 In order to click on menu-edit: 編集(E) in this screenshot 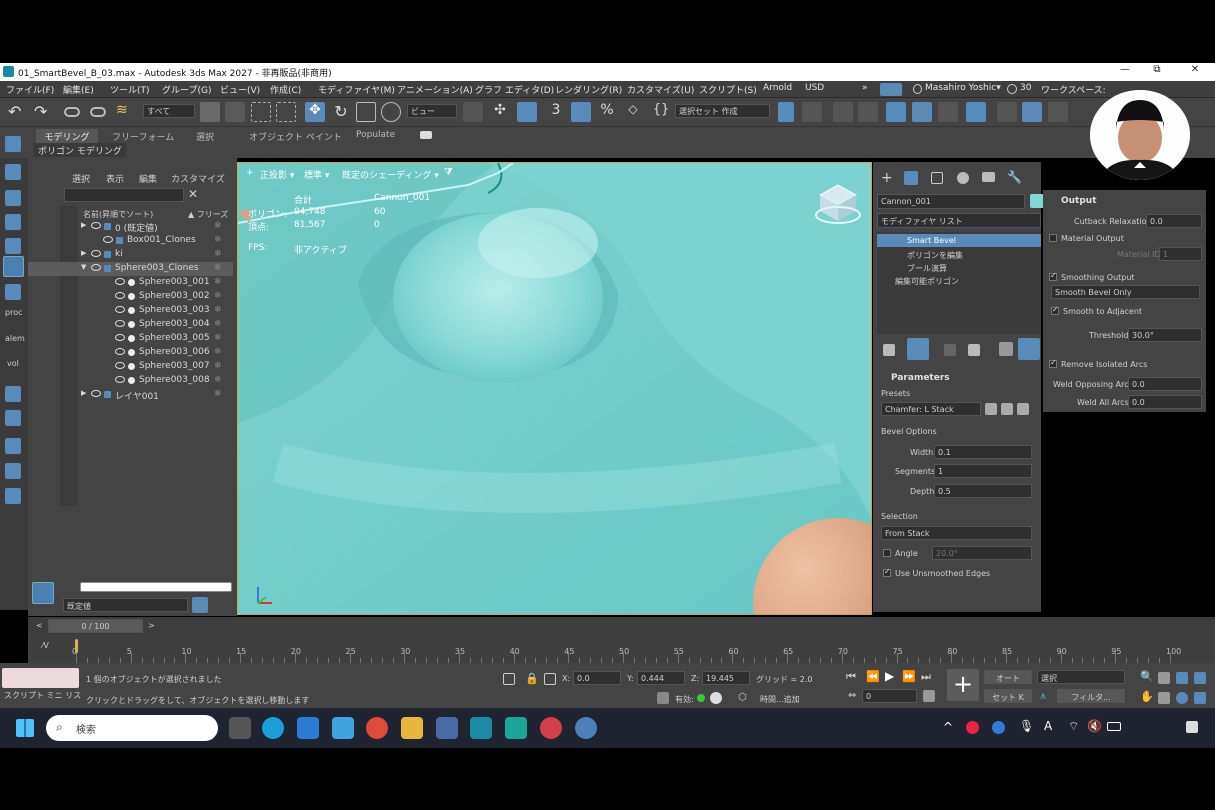, I will do `click(78, 89)`.